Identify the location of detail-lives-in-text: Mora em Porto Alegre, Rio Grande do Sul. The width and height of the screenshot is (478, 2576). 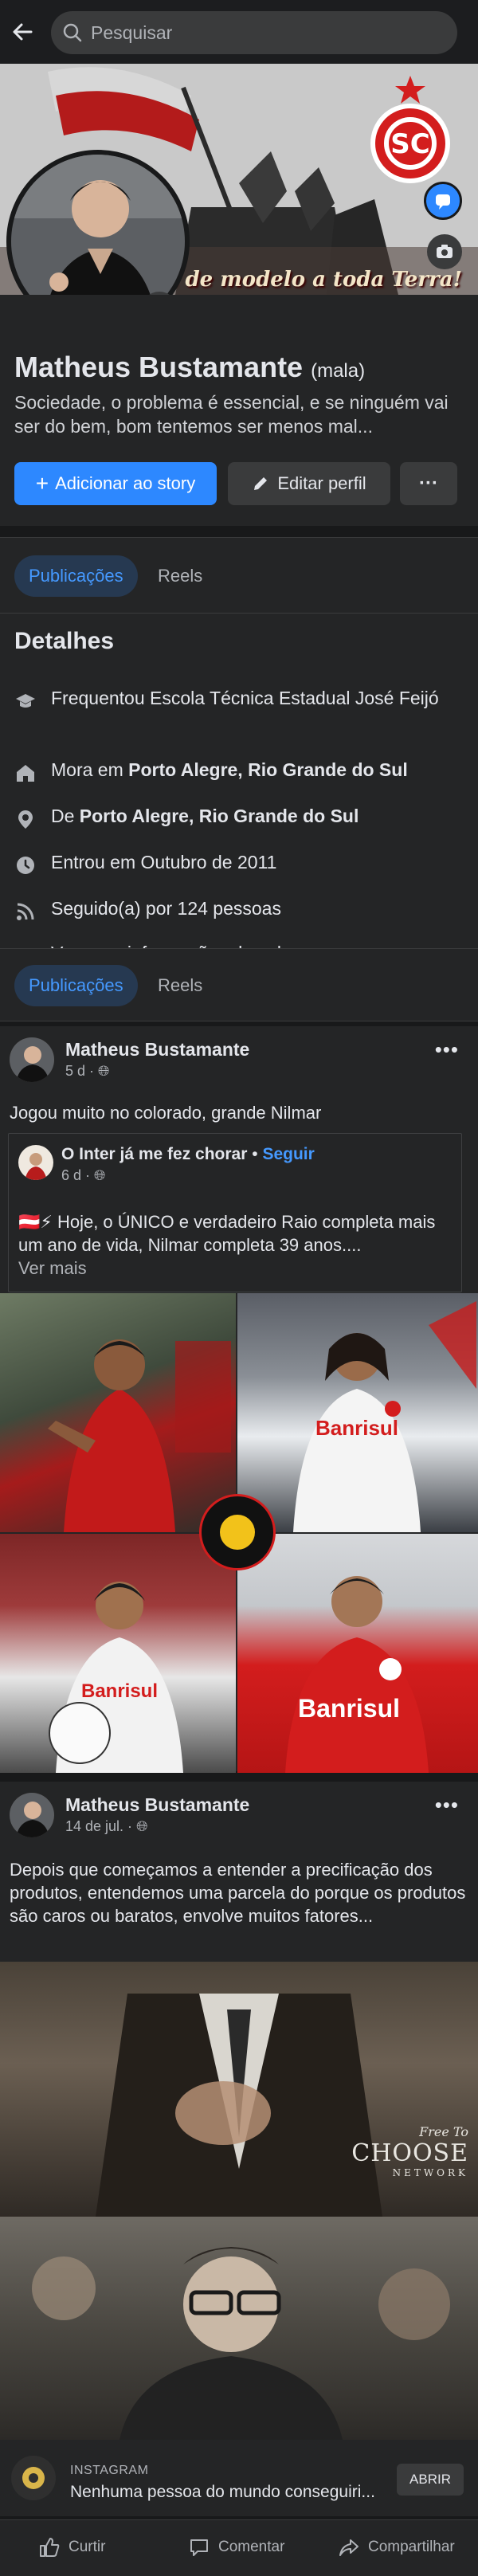
(250, 771).